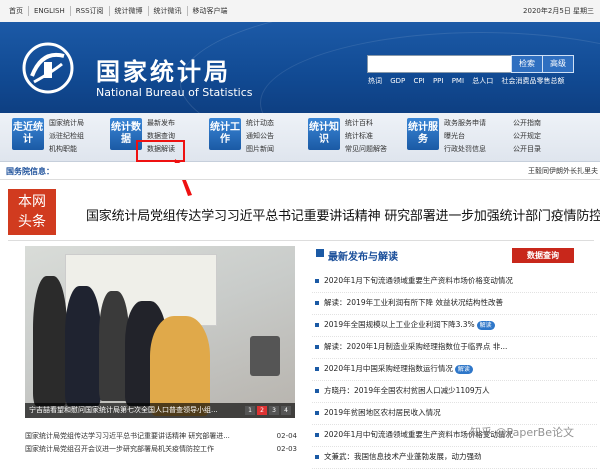  I want to click on section-icon, so click(320, 253).